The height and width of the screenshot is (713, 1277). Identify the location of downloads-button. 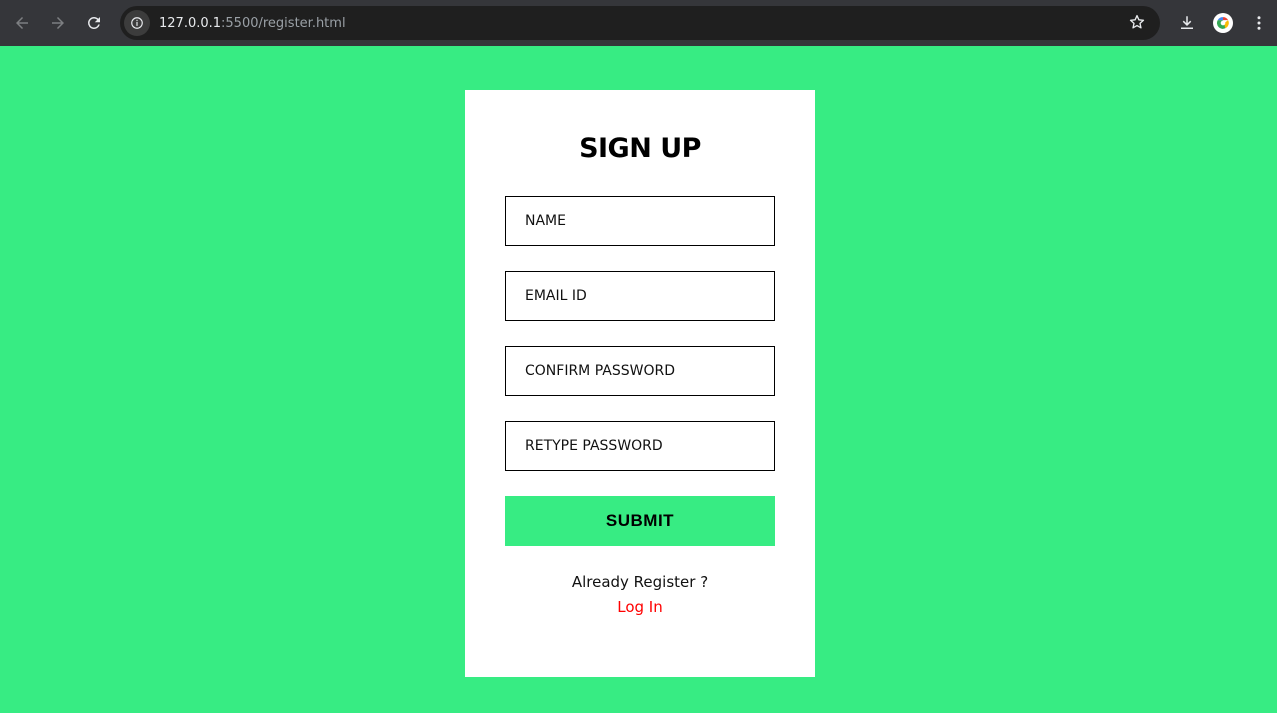
(1187, 23).